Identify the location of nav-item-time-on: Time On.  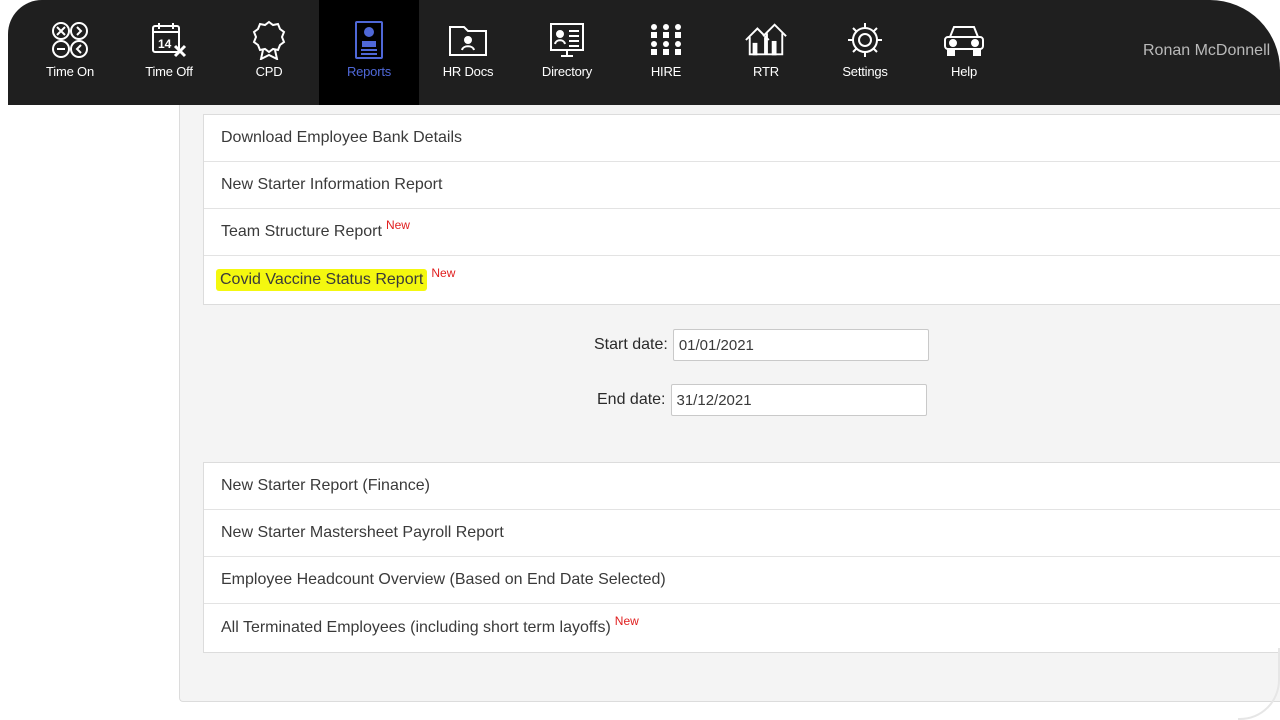
(70, 52).